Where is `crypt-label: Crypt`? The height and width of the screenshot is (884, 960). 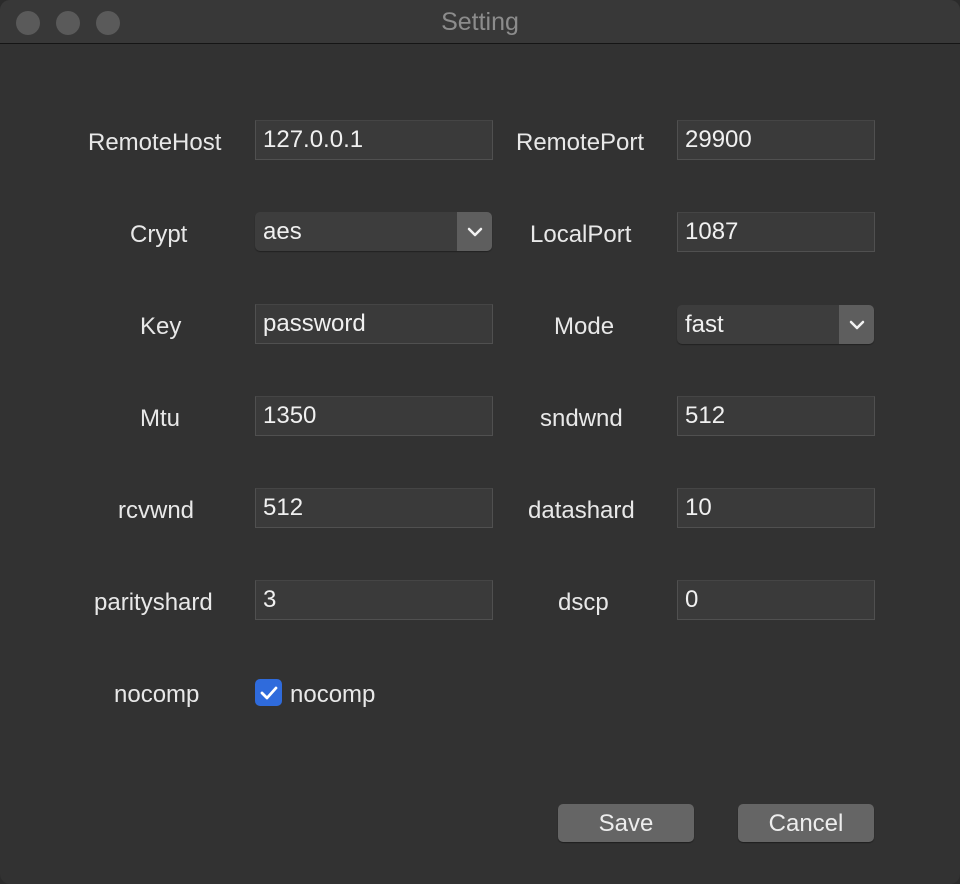 crypt-label: Crypt is located at coordinates (159, 234).